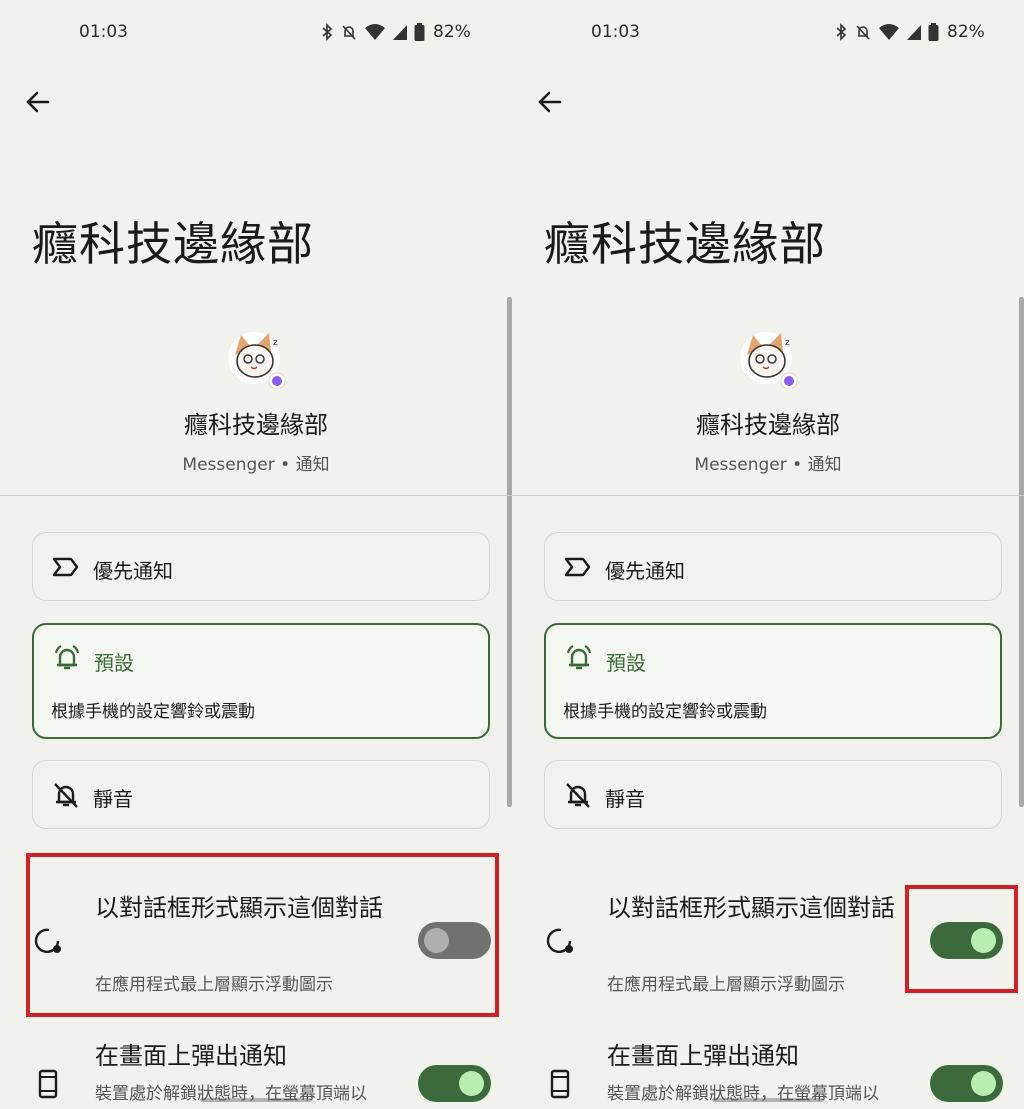 This screenshot has height=1109, width=1024. What do you see at coordinates (1021, 552) in the screenshot?
I see `scrollbar` at bounding box center [1021, 552].